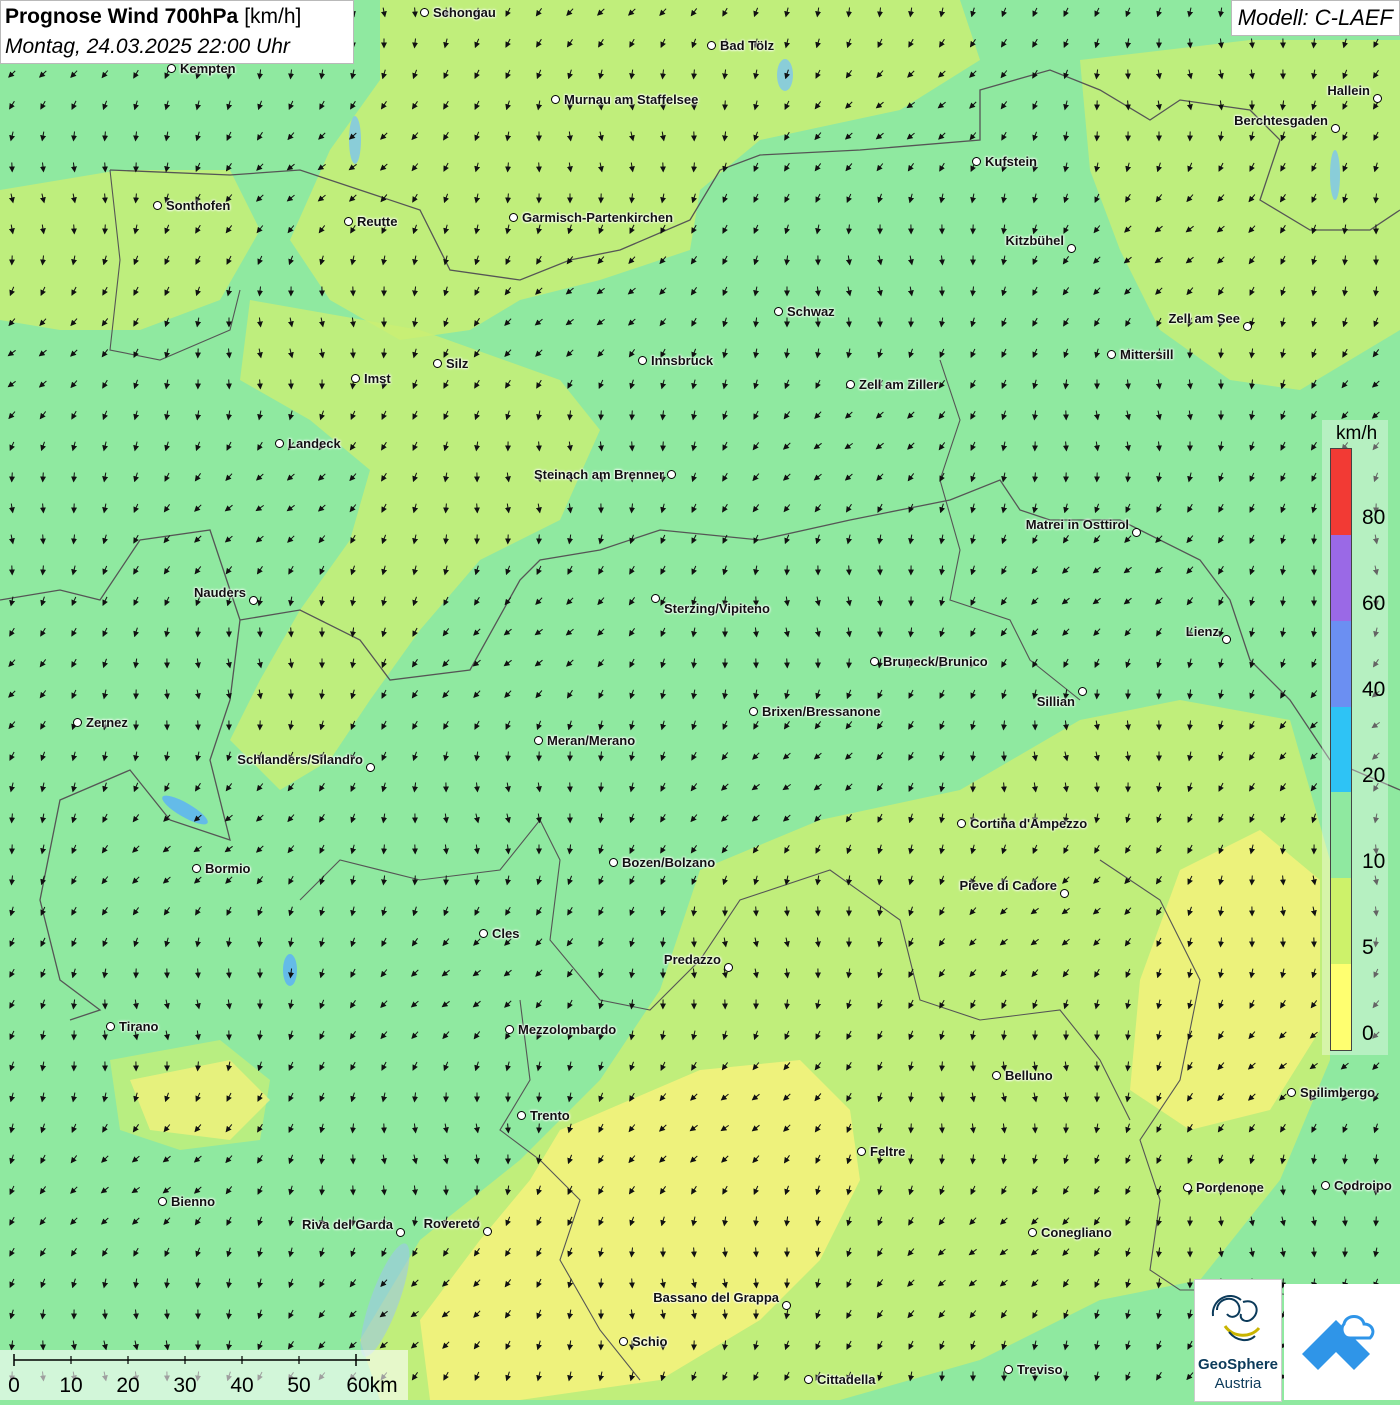  I want to click on city-label: Pordenone, so click(1230, 1187).